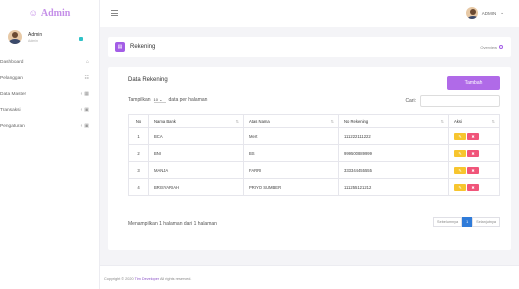  I want to click on home-icon: ⌂, so click(87, 62).